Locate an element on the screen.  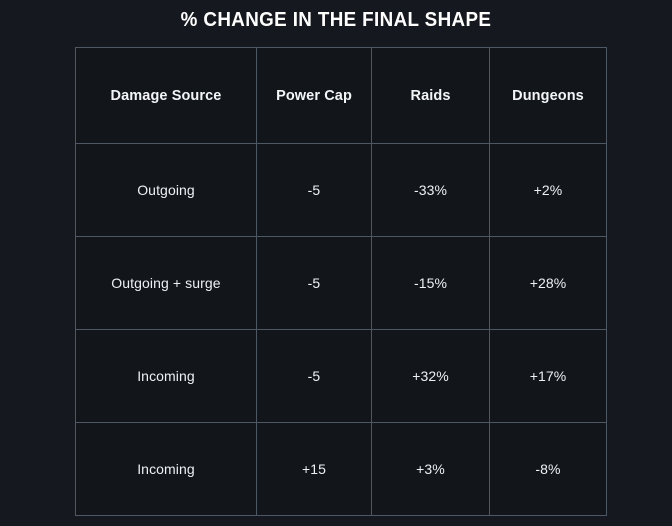
column-header-damage-source: Damage Source is located at coordinates (166, 95).